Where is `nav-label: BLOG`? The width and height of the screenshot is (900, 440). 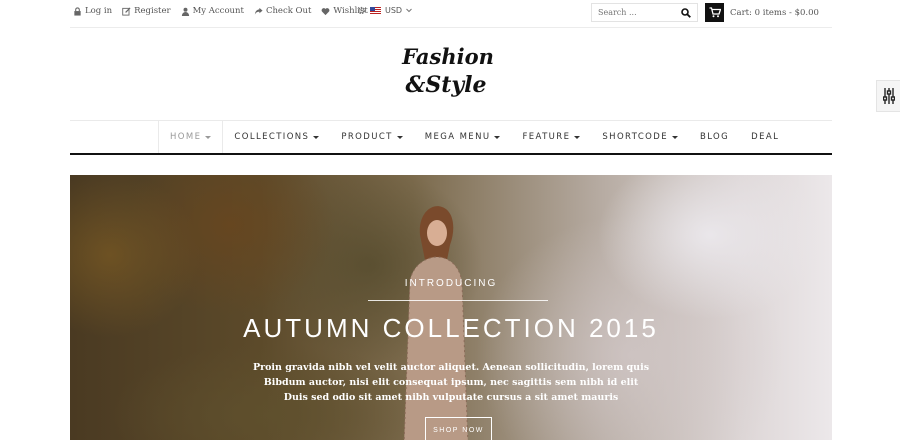 nav-label: BLOG is located at coordinates (714, 137).